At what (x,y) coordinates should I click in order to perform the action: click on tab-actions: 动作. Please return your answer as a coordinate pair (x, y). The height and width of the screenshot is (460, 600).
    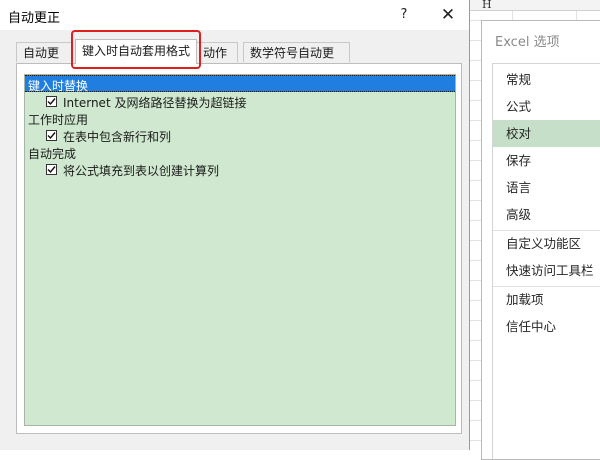
    Looking at the image, I should click on (217, 52).